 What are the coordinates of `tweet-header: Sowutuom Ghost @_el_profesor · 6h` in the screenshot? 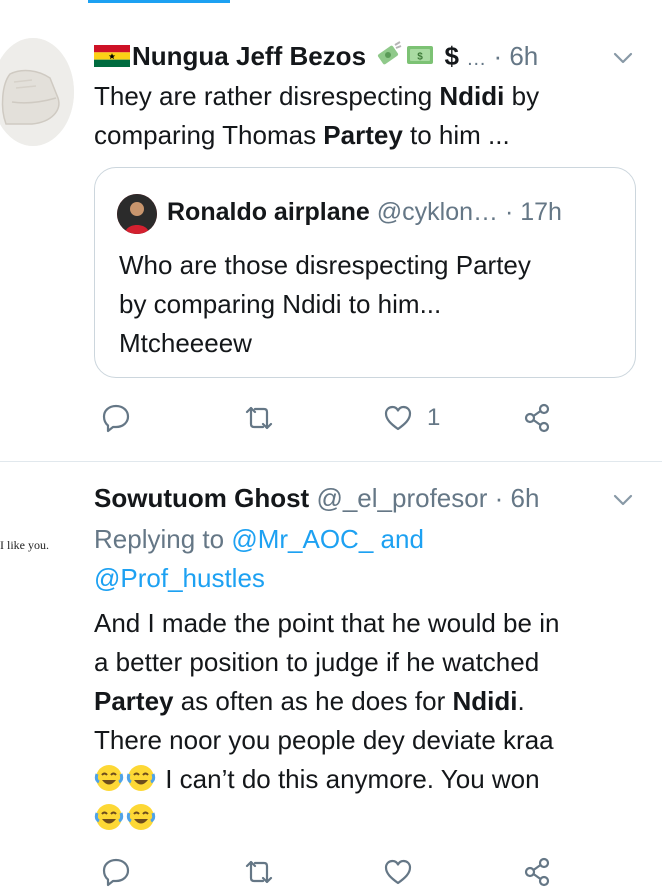 It's located at (316, 498).